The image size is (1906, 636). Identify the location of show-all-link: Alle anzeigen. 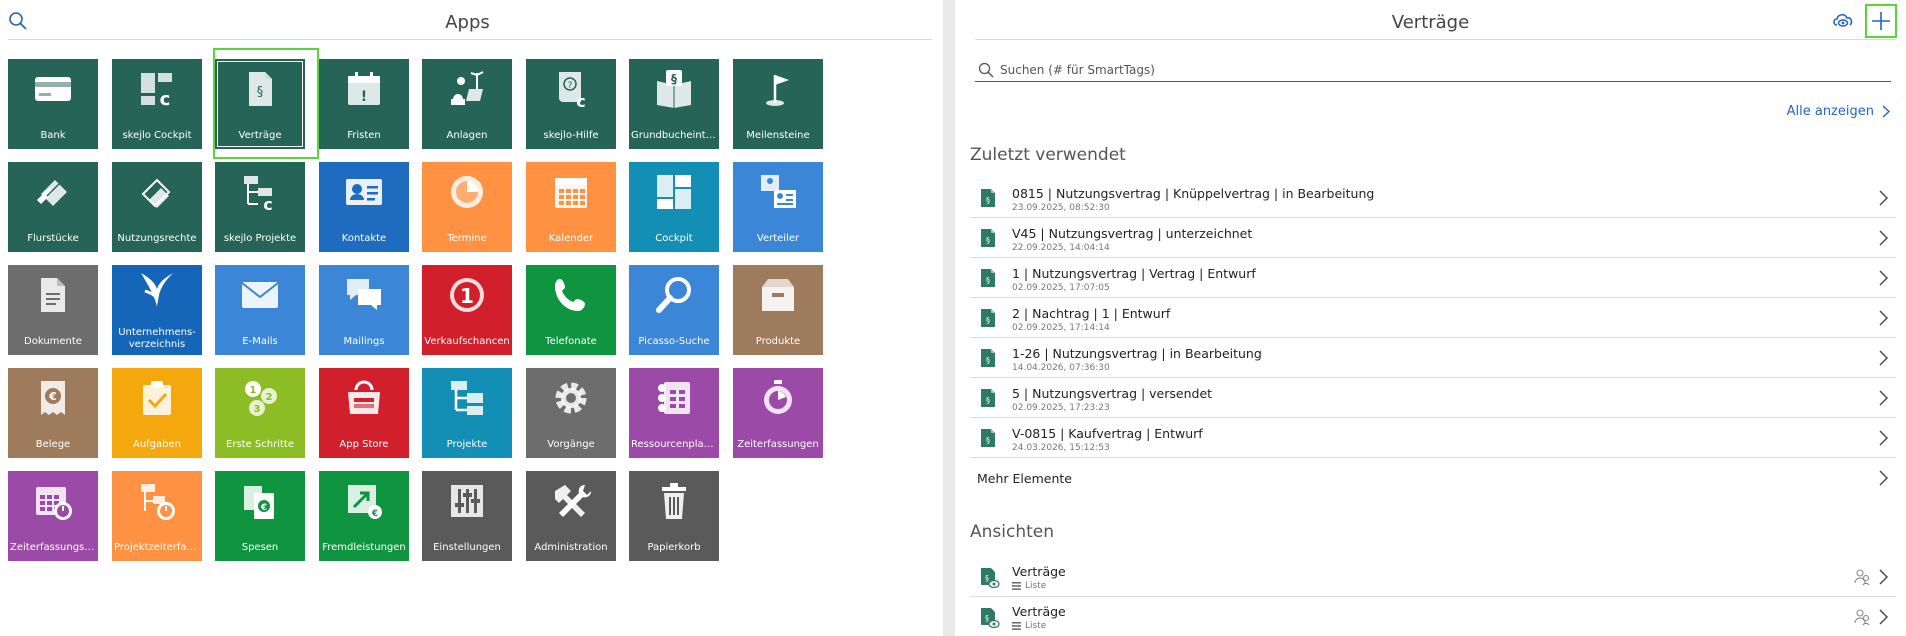
(1838, 111).